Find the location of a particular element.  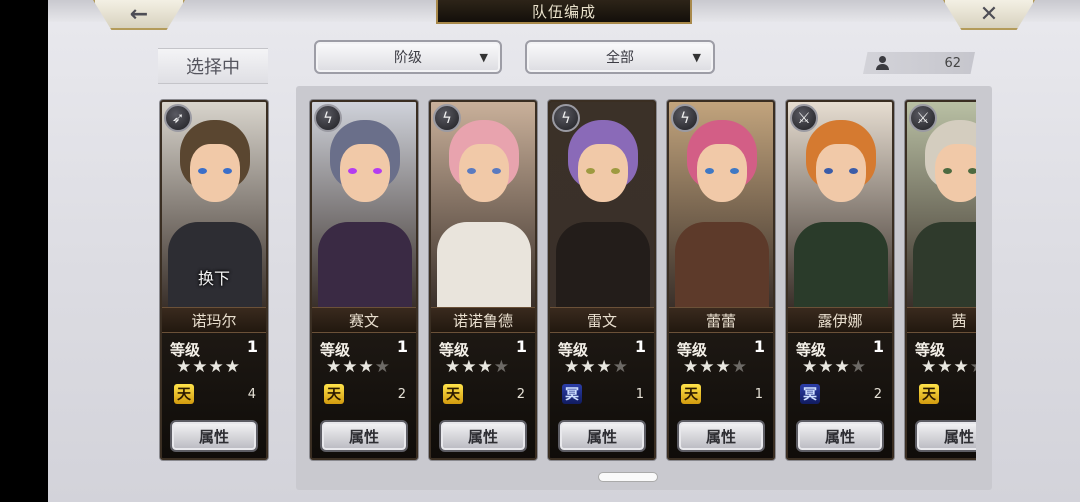

character-card: ϟ 赛文 等级 1 ★★★★ 天 2 属性 is located at coordinates (364, 280).